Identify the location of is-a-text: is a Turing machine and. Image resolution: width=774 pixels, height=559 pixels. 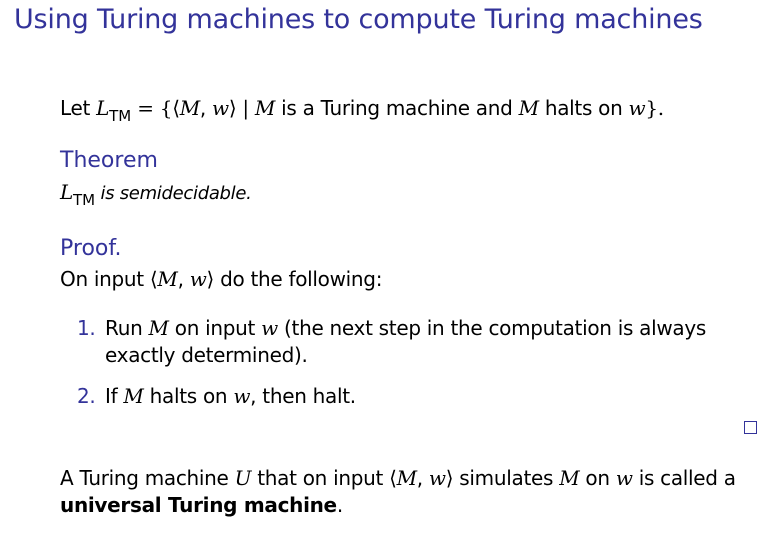
(397, 108).